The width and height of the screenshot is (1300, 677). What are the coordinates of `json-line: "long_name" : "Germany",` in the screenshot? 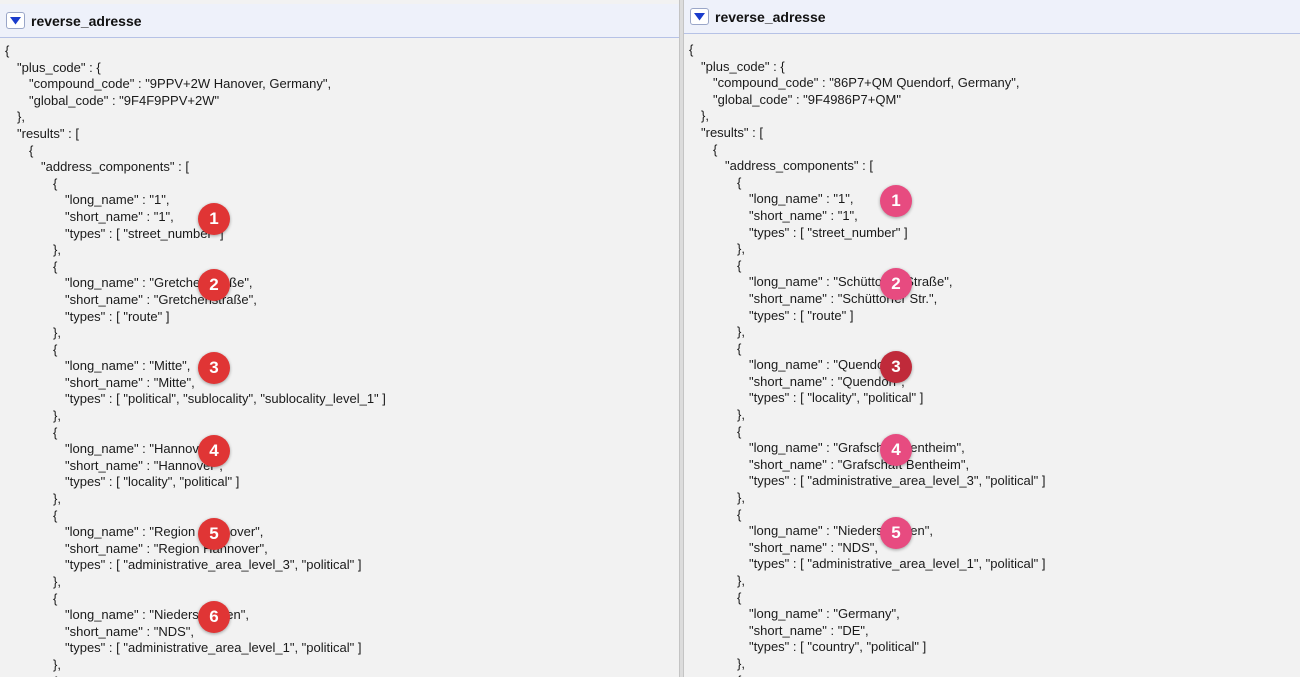 It's located at (824, 614).